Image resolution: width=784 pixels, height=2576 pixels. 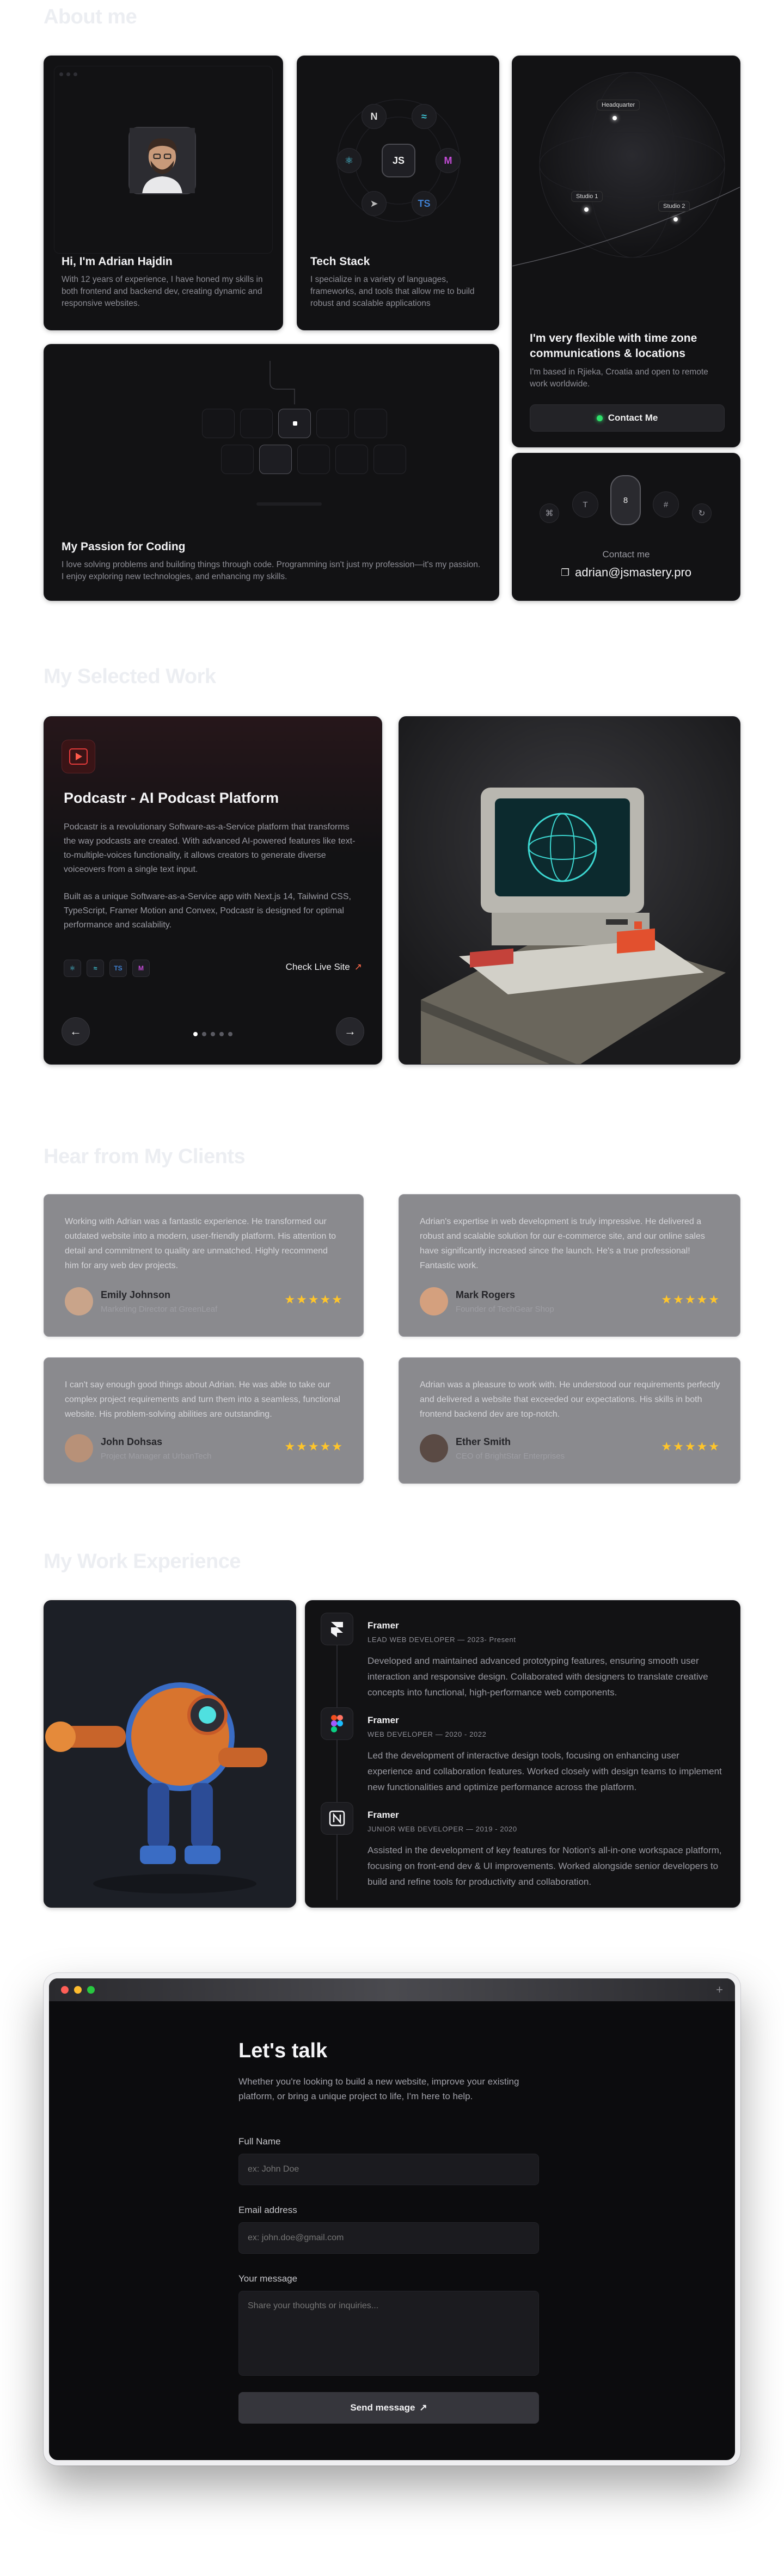 What do you see at coordinates (107, 968) in the screenshot?
I see `project-tech-list: ⚛ ≈ TS M` at bounding box center [107, 968].